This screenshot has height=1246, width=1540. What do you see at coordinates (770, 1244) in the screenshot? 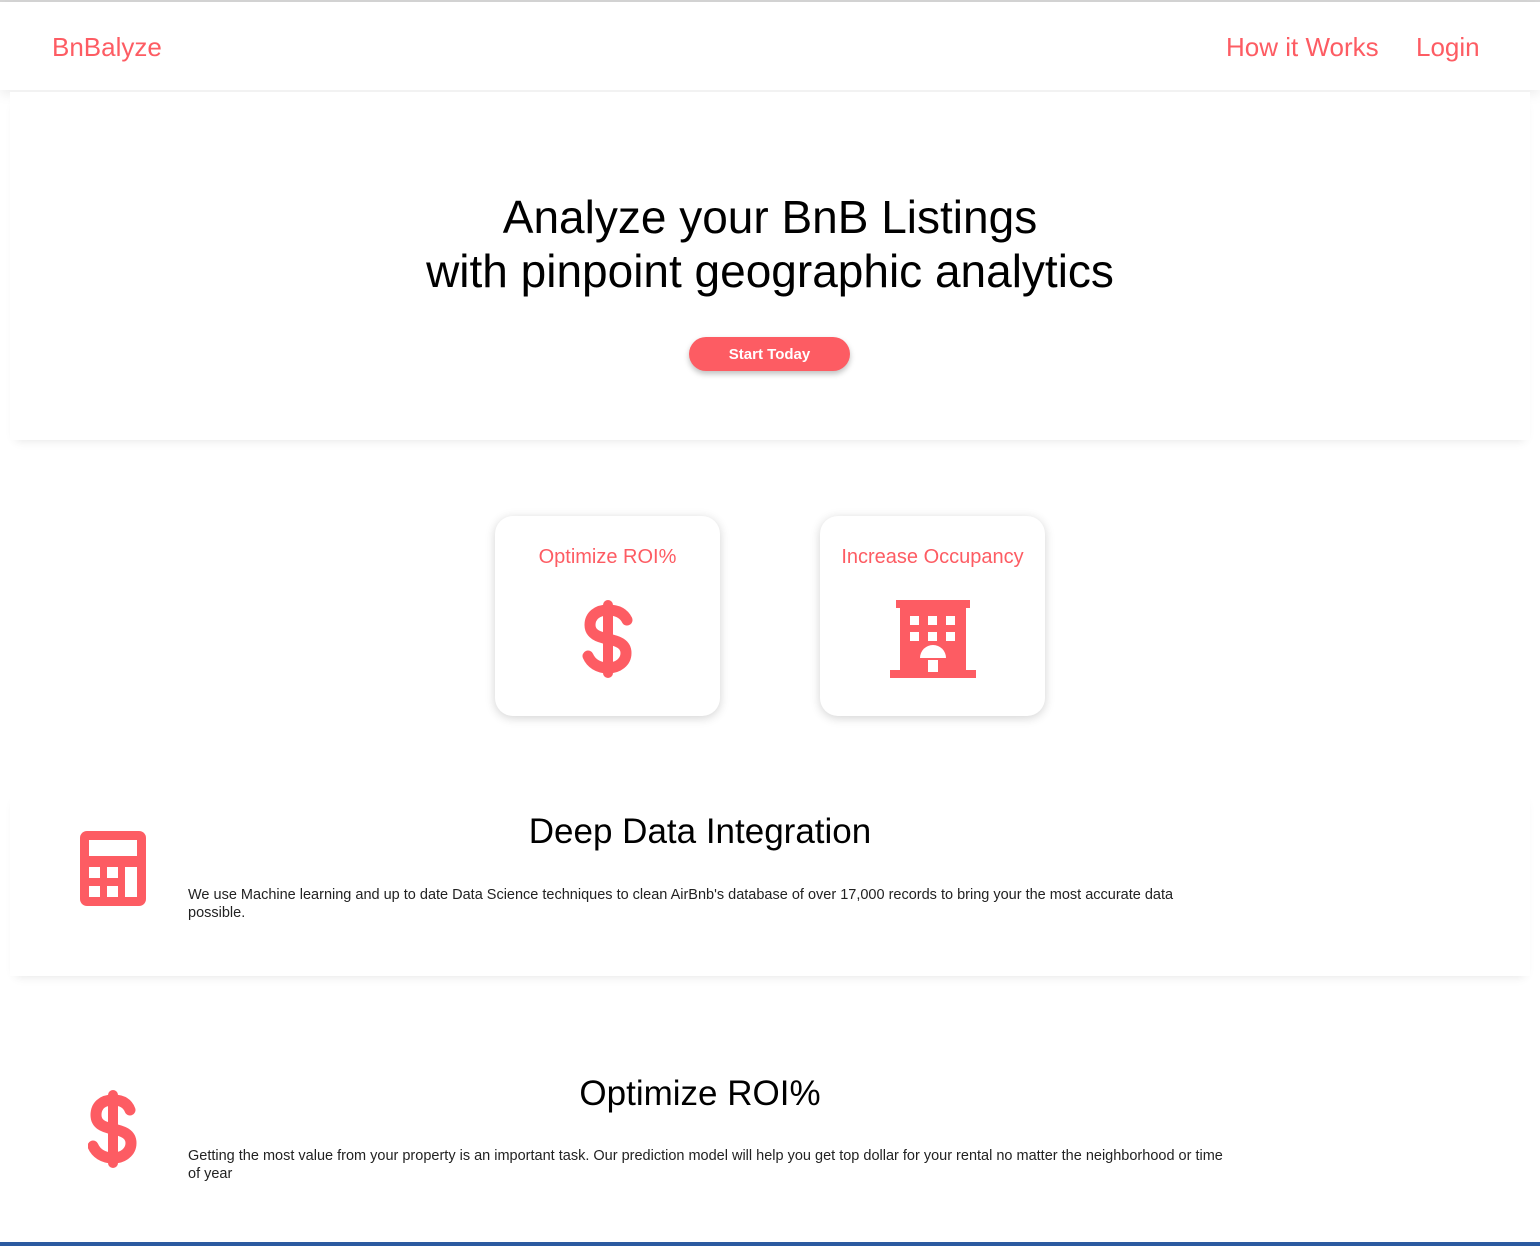
I see `bottom-bar` at bounding box center [770, 1244].